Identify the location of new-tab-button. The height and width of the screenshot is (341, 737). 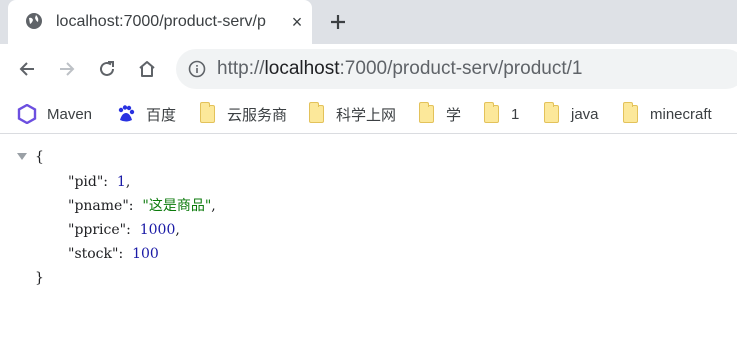
(338, 22).